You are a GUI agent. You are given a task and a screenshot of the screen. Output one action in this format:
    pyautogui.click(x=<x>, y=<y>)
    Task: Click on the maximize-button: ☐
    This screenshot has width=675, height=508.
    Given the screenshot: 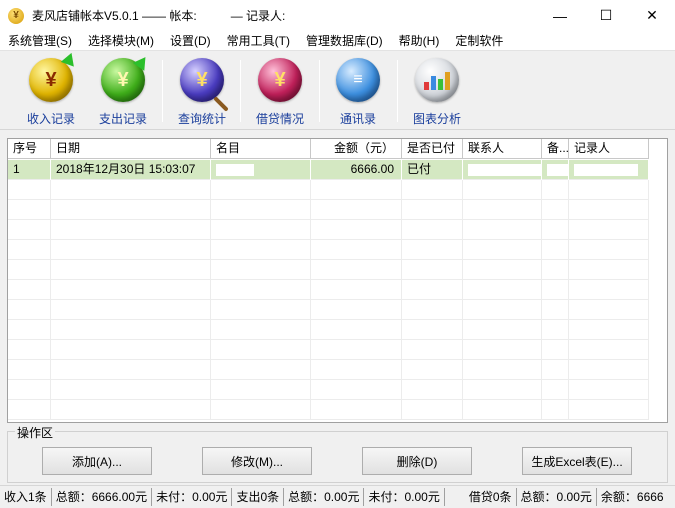 What is the action you would take?
    pyautogui.click(x=606, y=15)
    